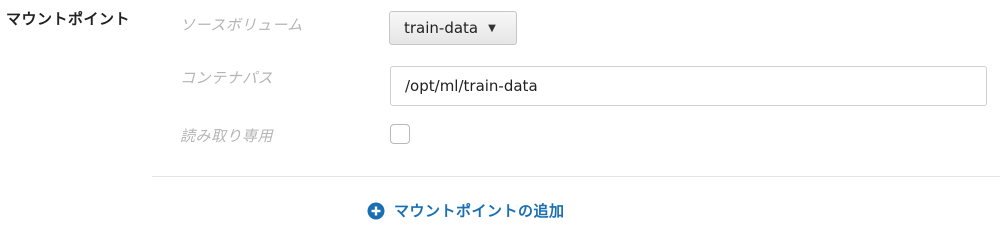  What do you see at coordinates (688, 86) in the screenshot?
I see `container-path-input` at bounding box center [688, 86].